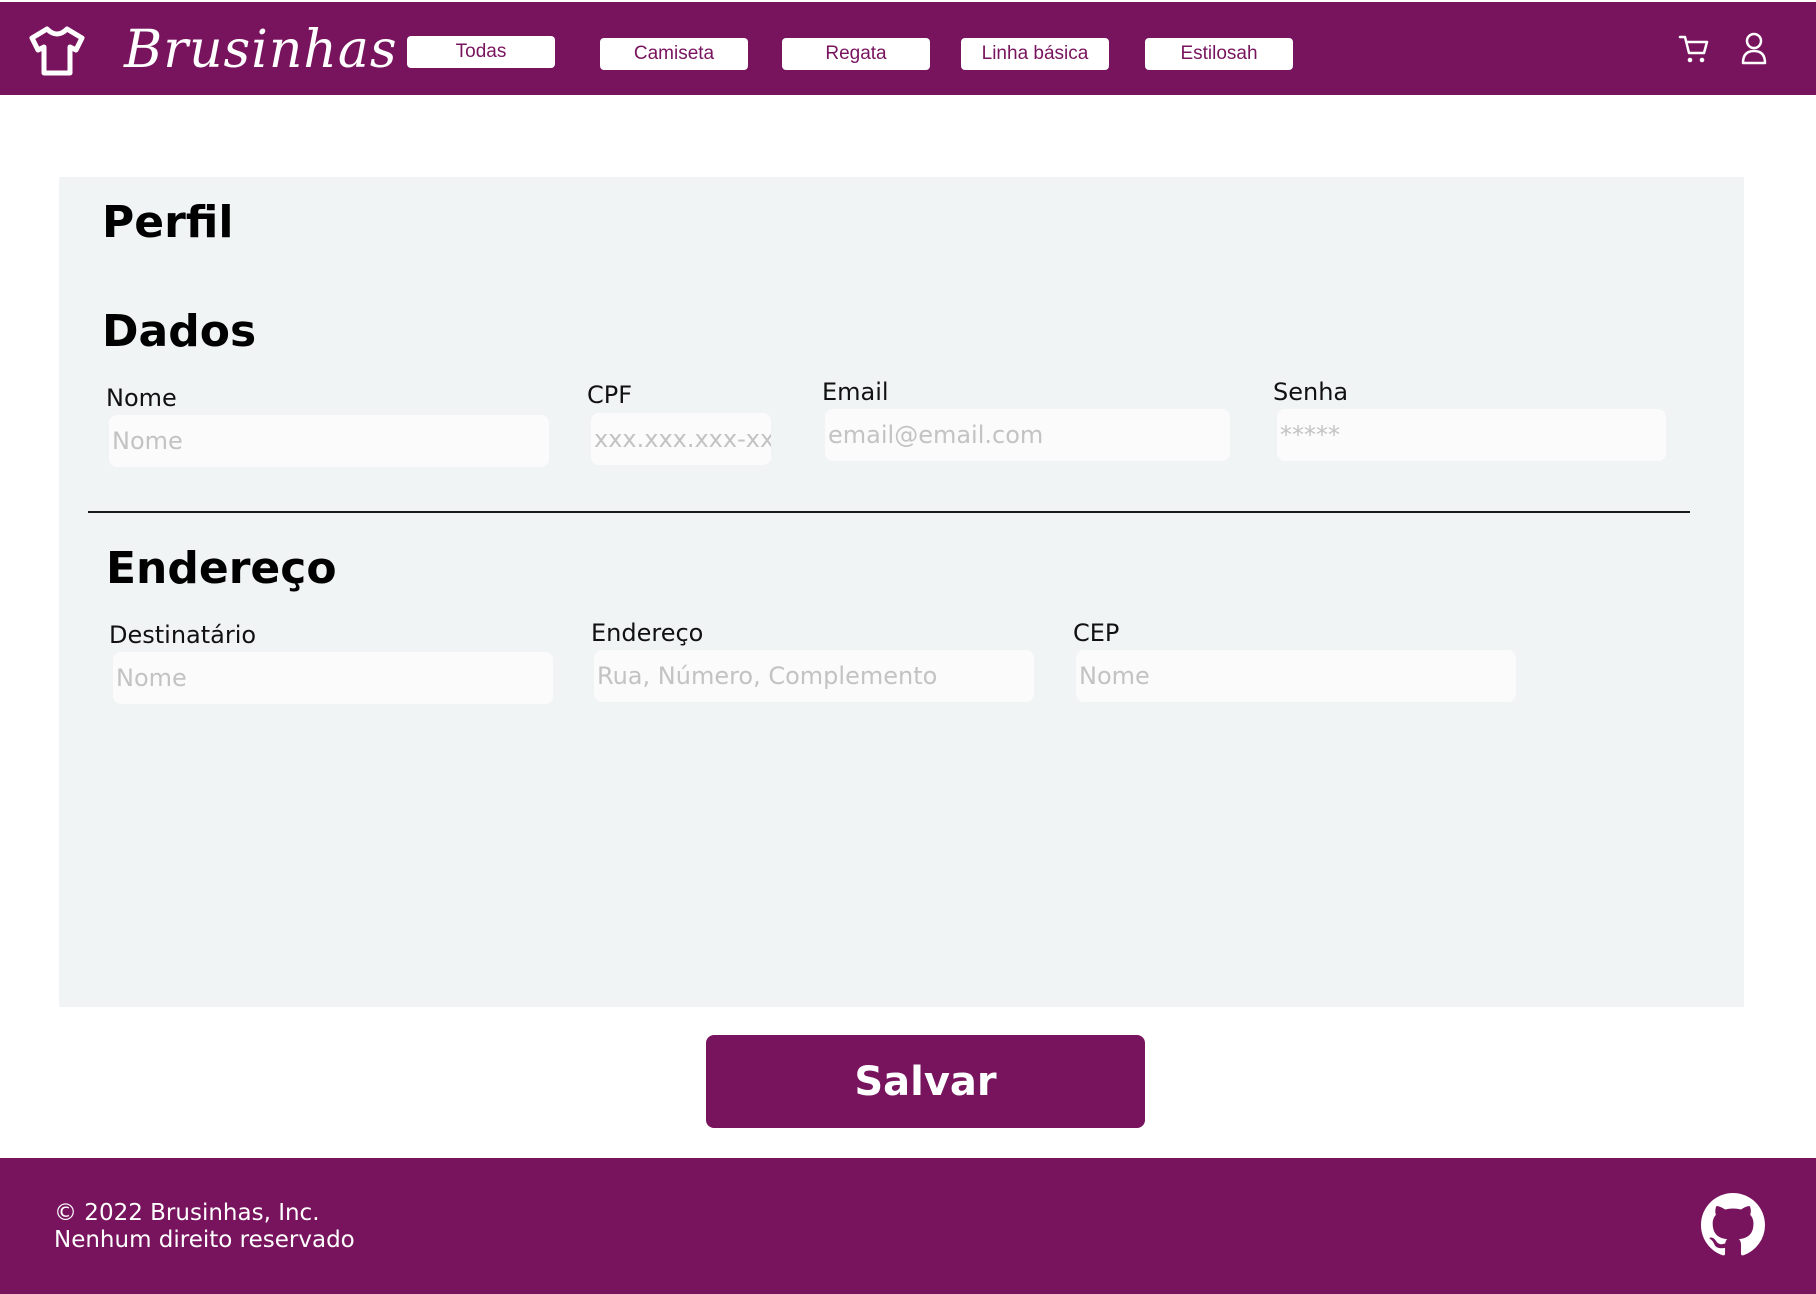  Describe the element at coordinates (1754, 48) in the screenshot. I see `user-icon` at that location.